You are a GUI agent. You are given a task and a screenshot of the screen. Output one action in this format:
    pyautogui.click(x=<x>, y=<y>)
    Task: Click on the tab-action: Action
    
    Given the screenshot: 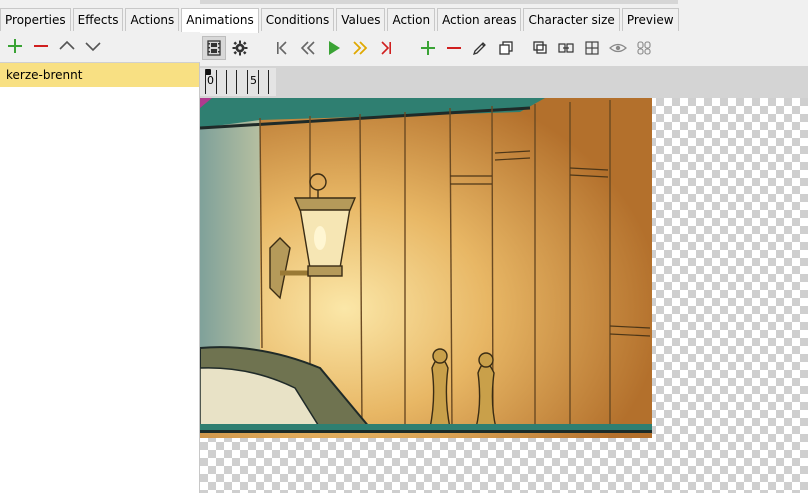 What is the action you would take?
    pyautogui.click(x=411, y=19)
    